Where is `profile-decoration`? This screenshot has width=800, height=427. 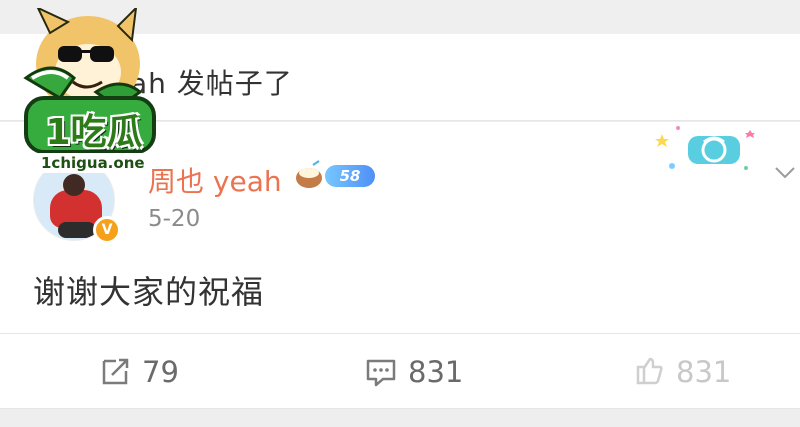 profile-decoration is located at coordinates (706, 150).